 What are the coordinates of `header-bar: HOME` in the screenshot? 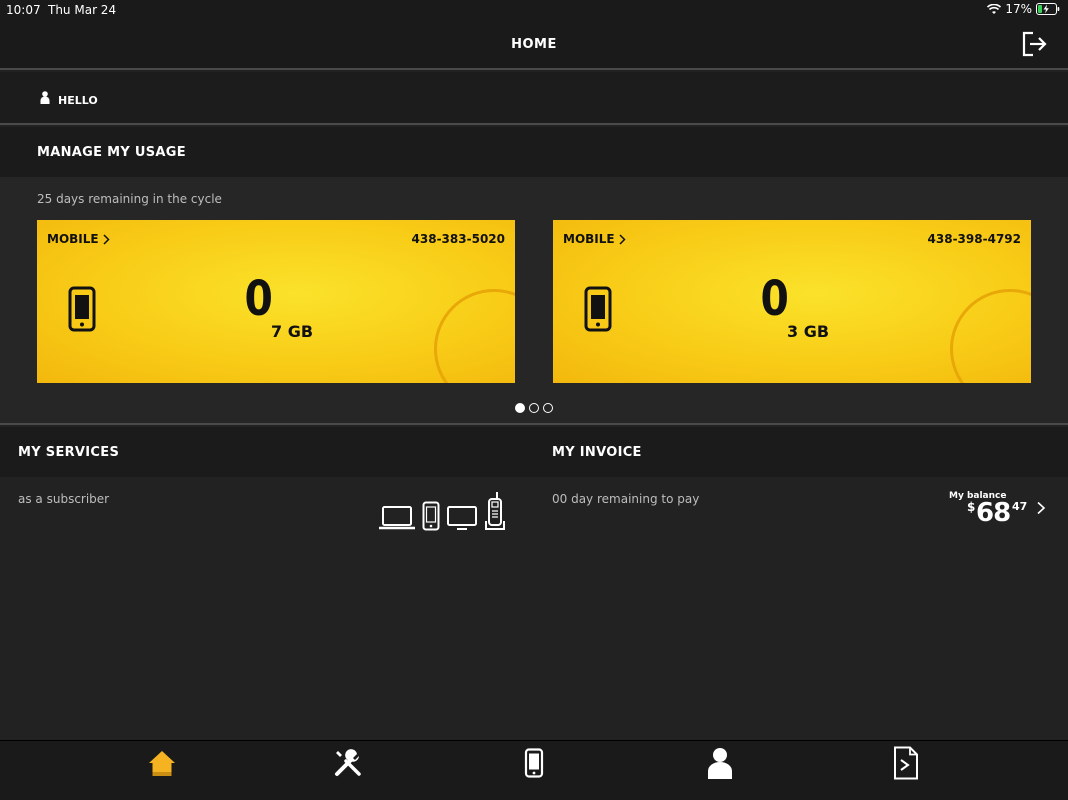 It's located at (534, 45).